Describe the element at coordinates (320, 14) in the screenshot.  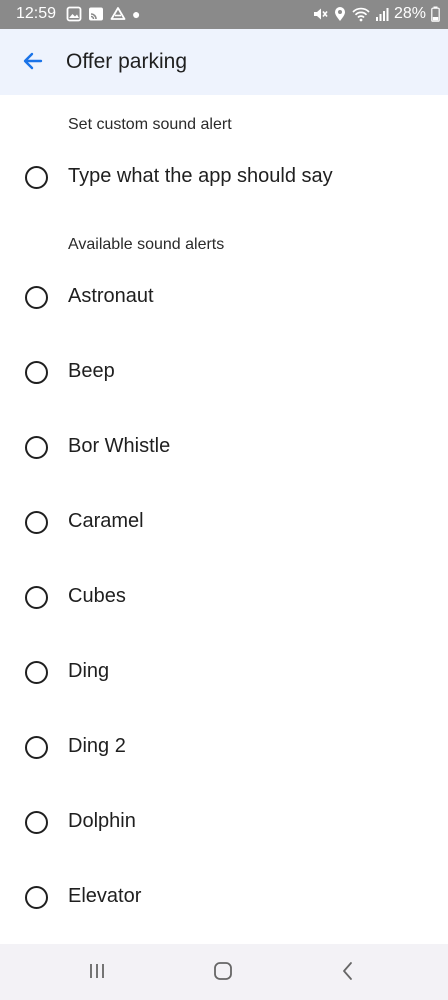
I see `mute-icon` at that location.